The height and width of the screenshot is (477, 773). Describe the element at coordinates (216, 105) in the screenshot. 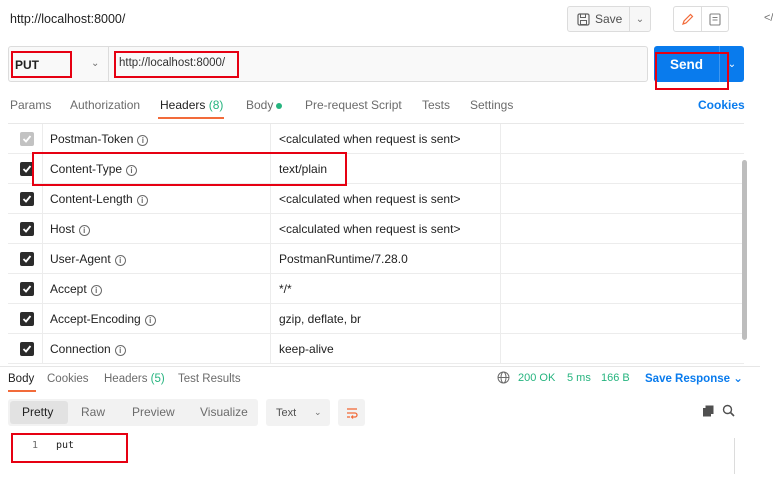

I see `headers-count: (8)` at that location.